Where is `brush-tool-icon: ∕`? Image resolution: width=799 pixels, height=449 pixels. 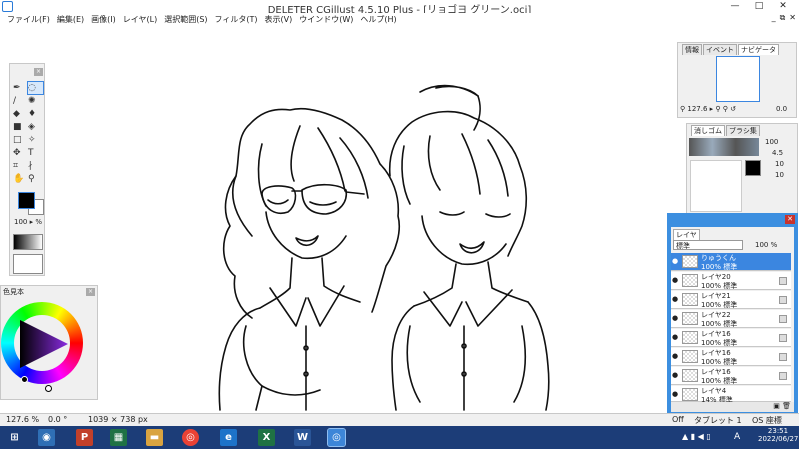 brush-tool-icon: ∕ is located at coordinates (20, 101).